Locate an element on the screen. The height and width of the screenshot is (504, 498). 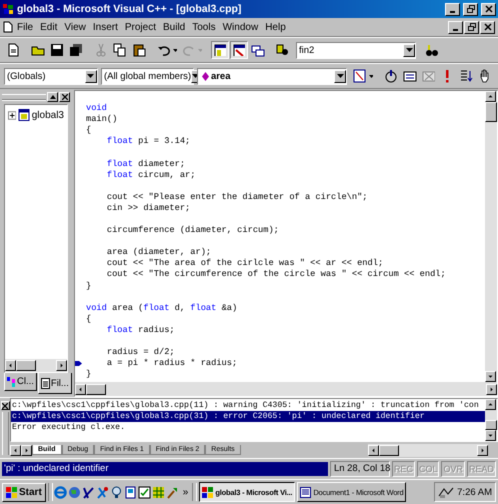
save-all-icon is located at coordinates (76, 50).